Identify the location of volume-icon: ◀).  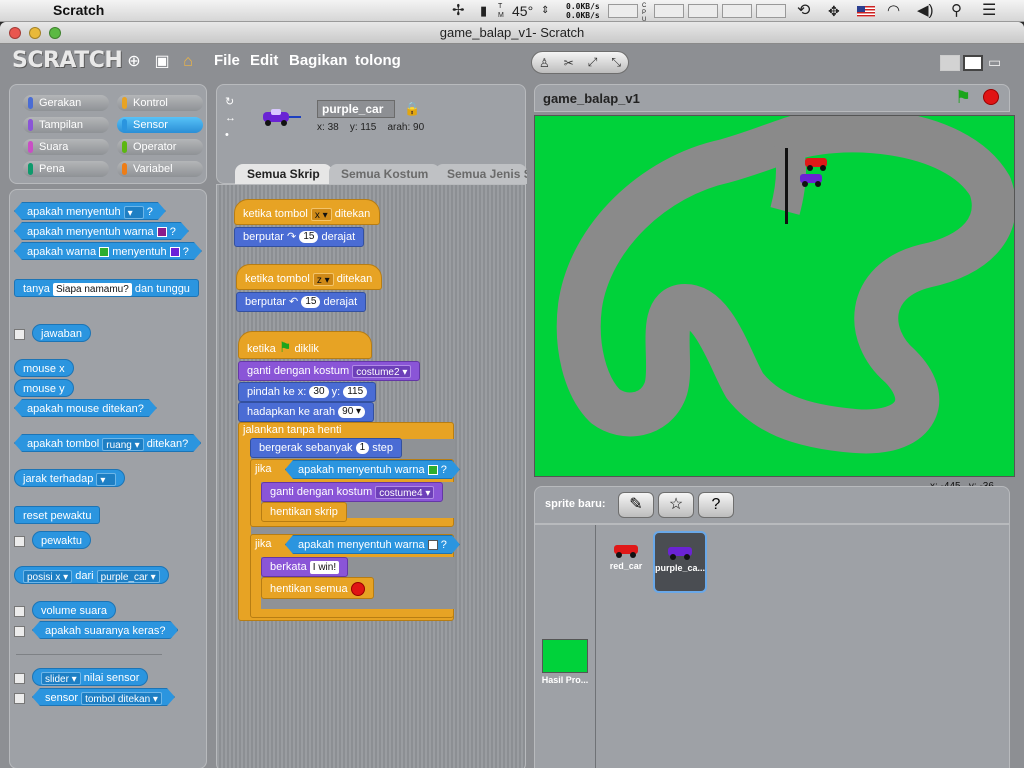
(925, 11).